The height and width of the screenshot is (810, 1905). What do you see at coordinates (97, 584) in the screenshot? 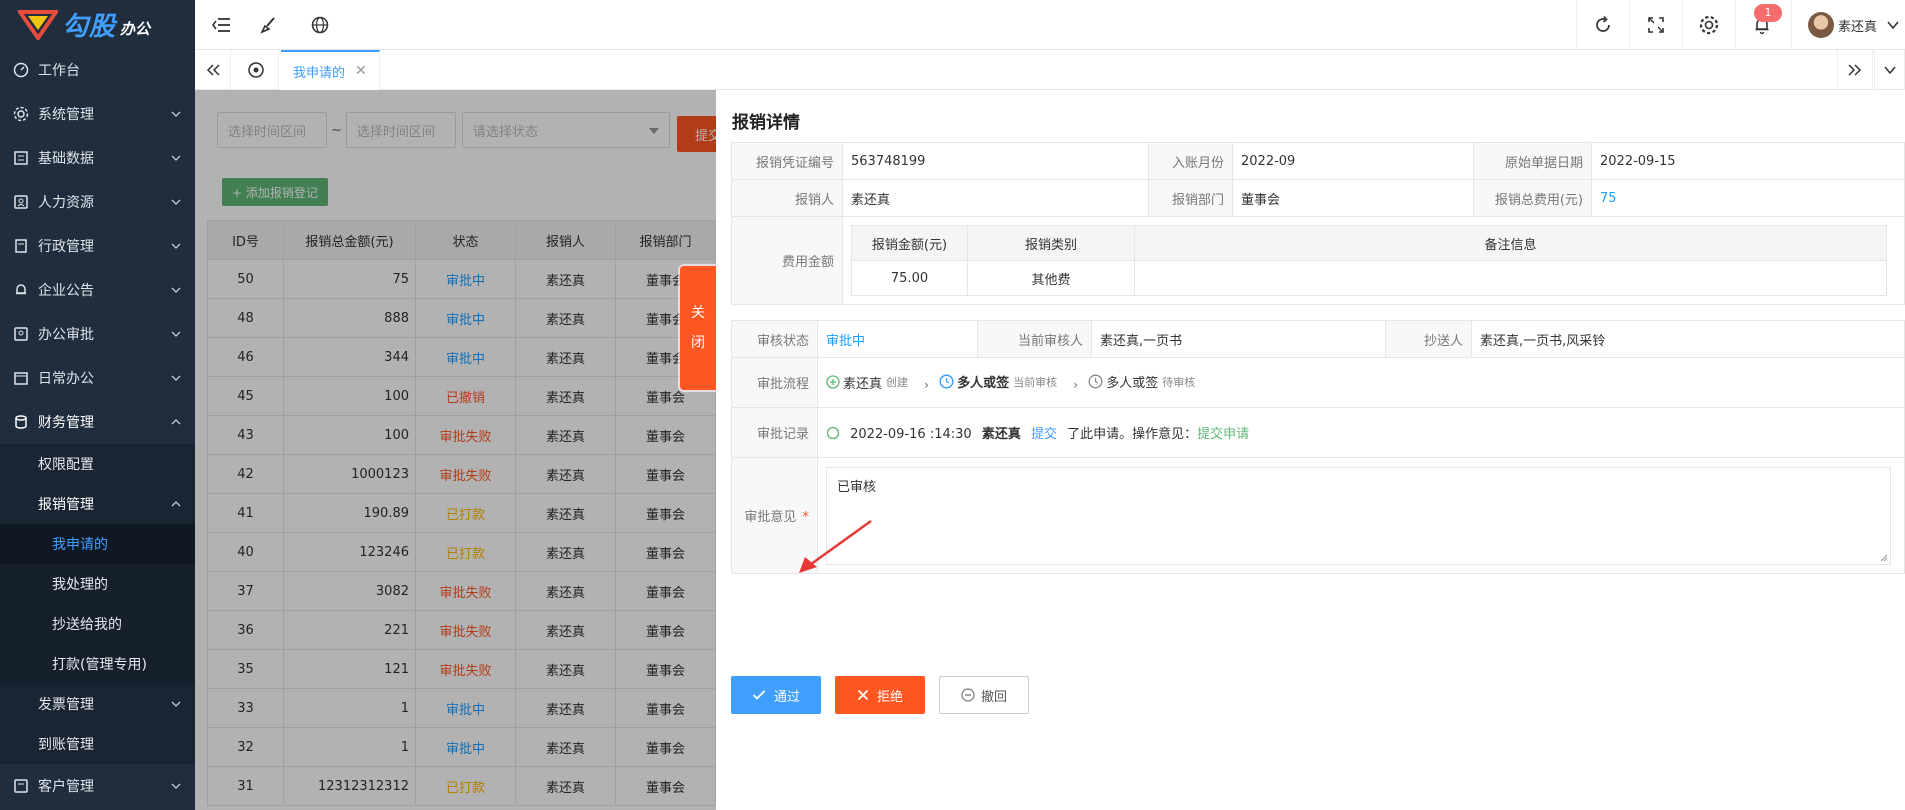
I see `sidebar-subsub-my-handled: 我处理的` at bounding box center [97, 584].